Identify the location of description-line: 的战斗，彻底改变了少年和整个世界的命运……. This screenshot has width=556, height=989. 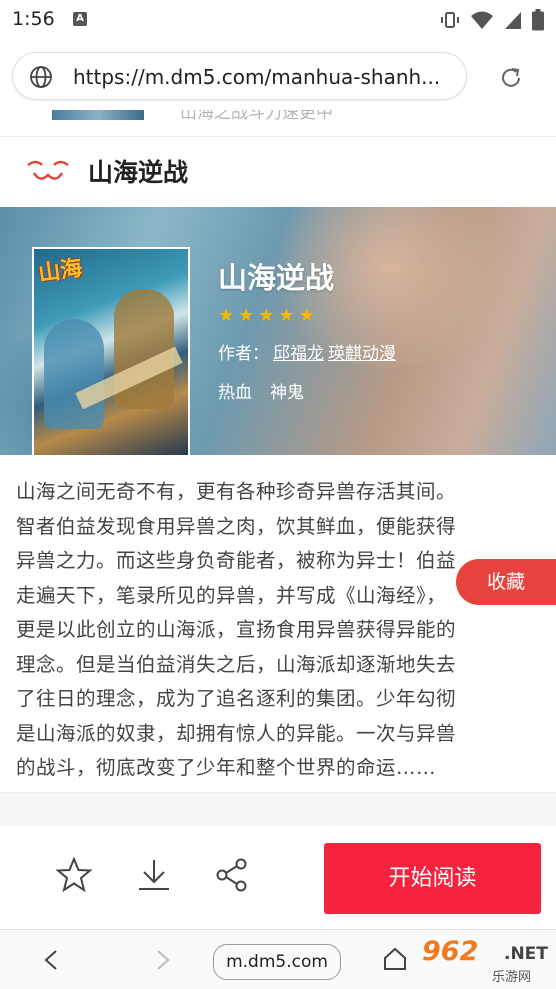
(226, 767).